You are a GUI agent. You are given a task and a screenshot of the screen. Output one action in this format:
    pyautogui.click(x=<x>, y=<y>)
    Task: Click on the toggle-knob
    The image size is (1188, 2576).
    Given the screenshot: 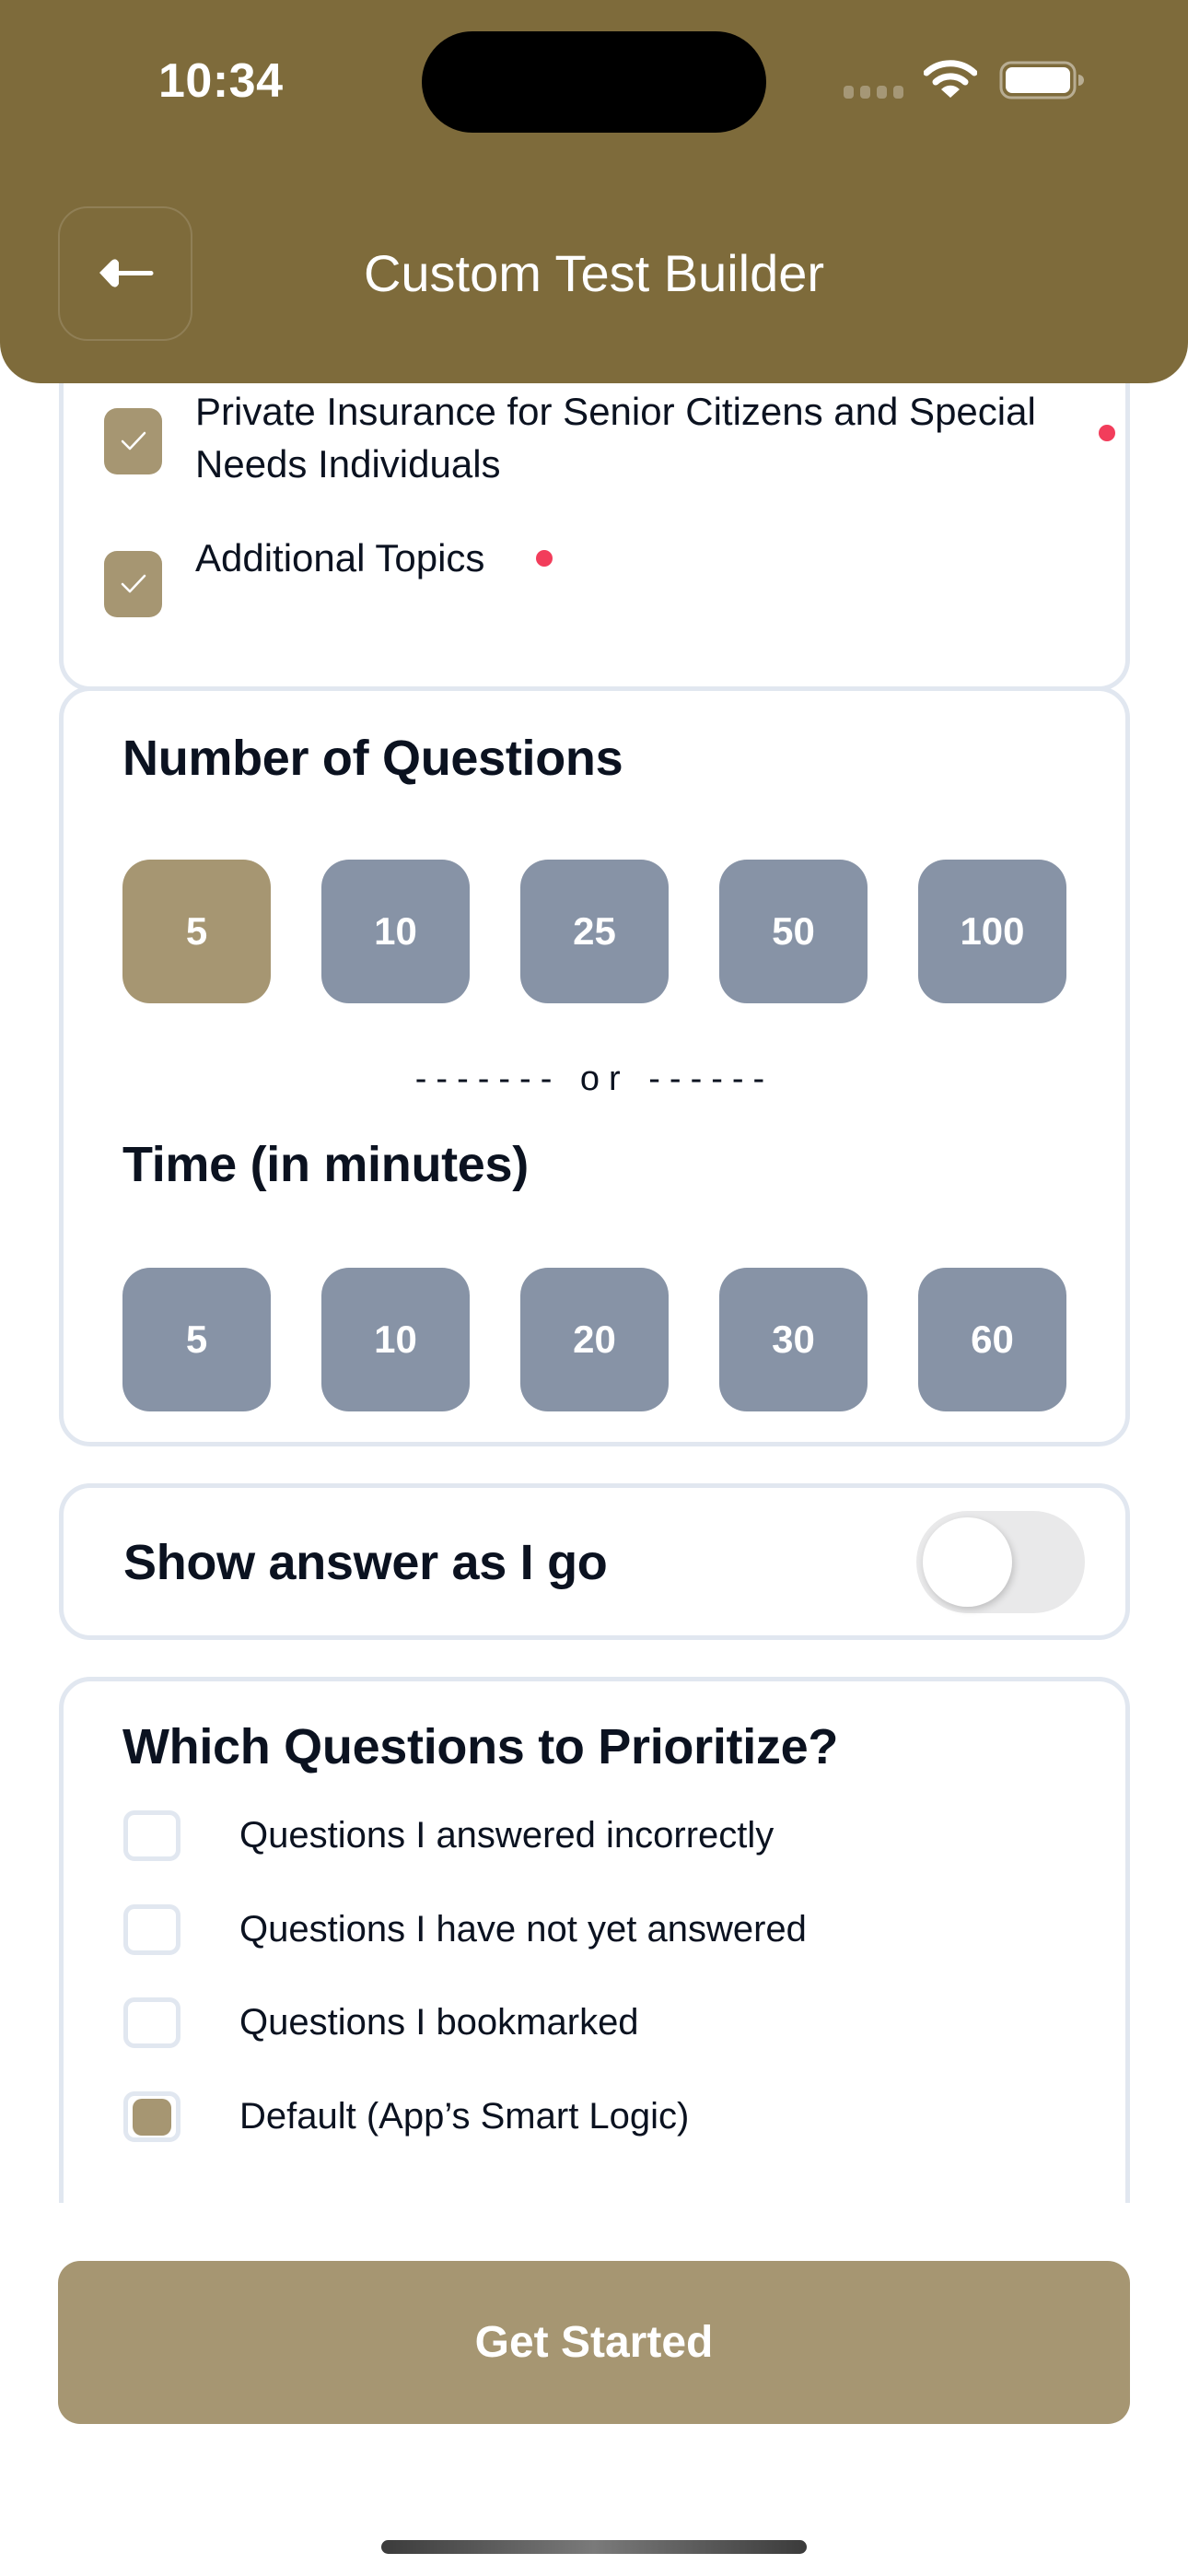 What is the action you would take?
    pyautogui.click(x=967, y=1562)
    